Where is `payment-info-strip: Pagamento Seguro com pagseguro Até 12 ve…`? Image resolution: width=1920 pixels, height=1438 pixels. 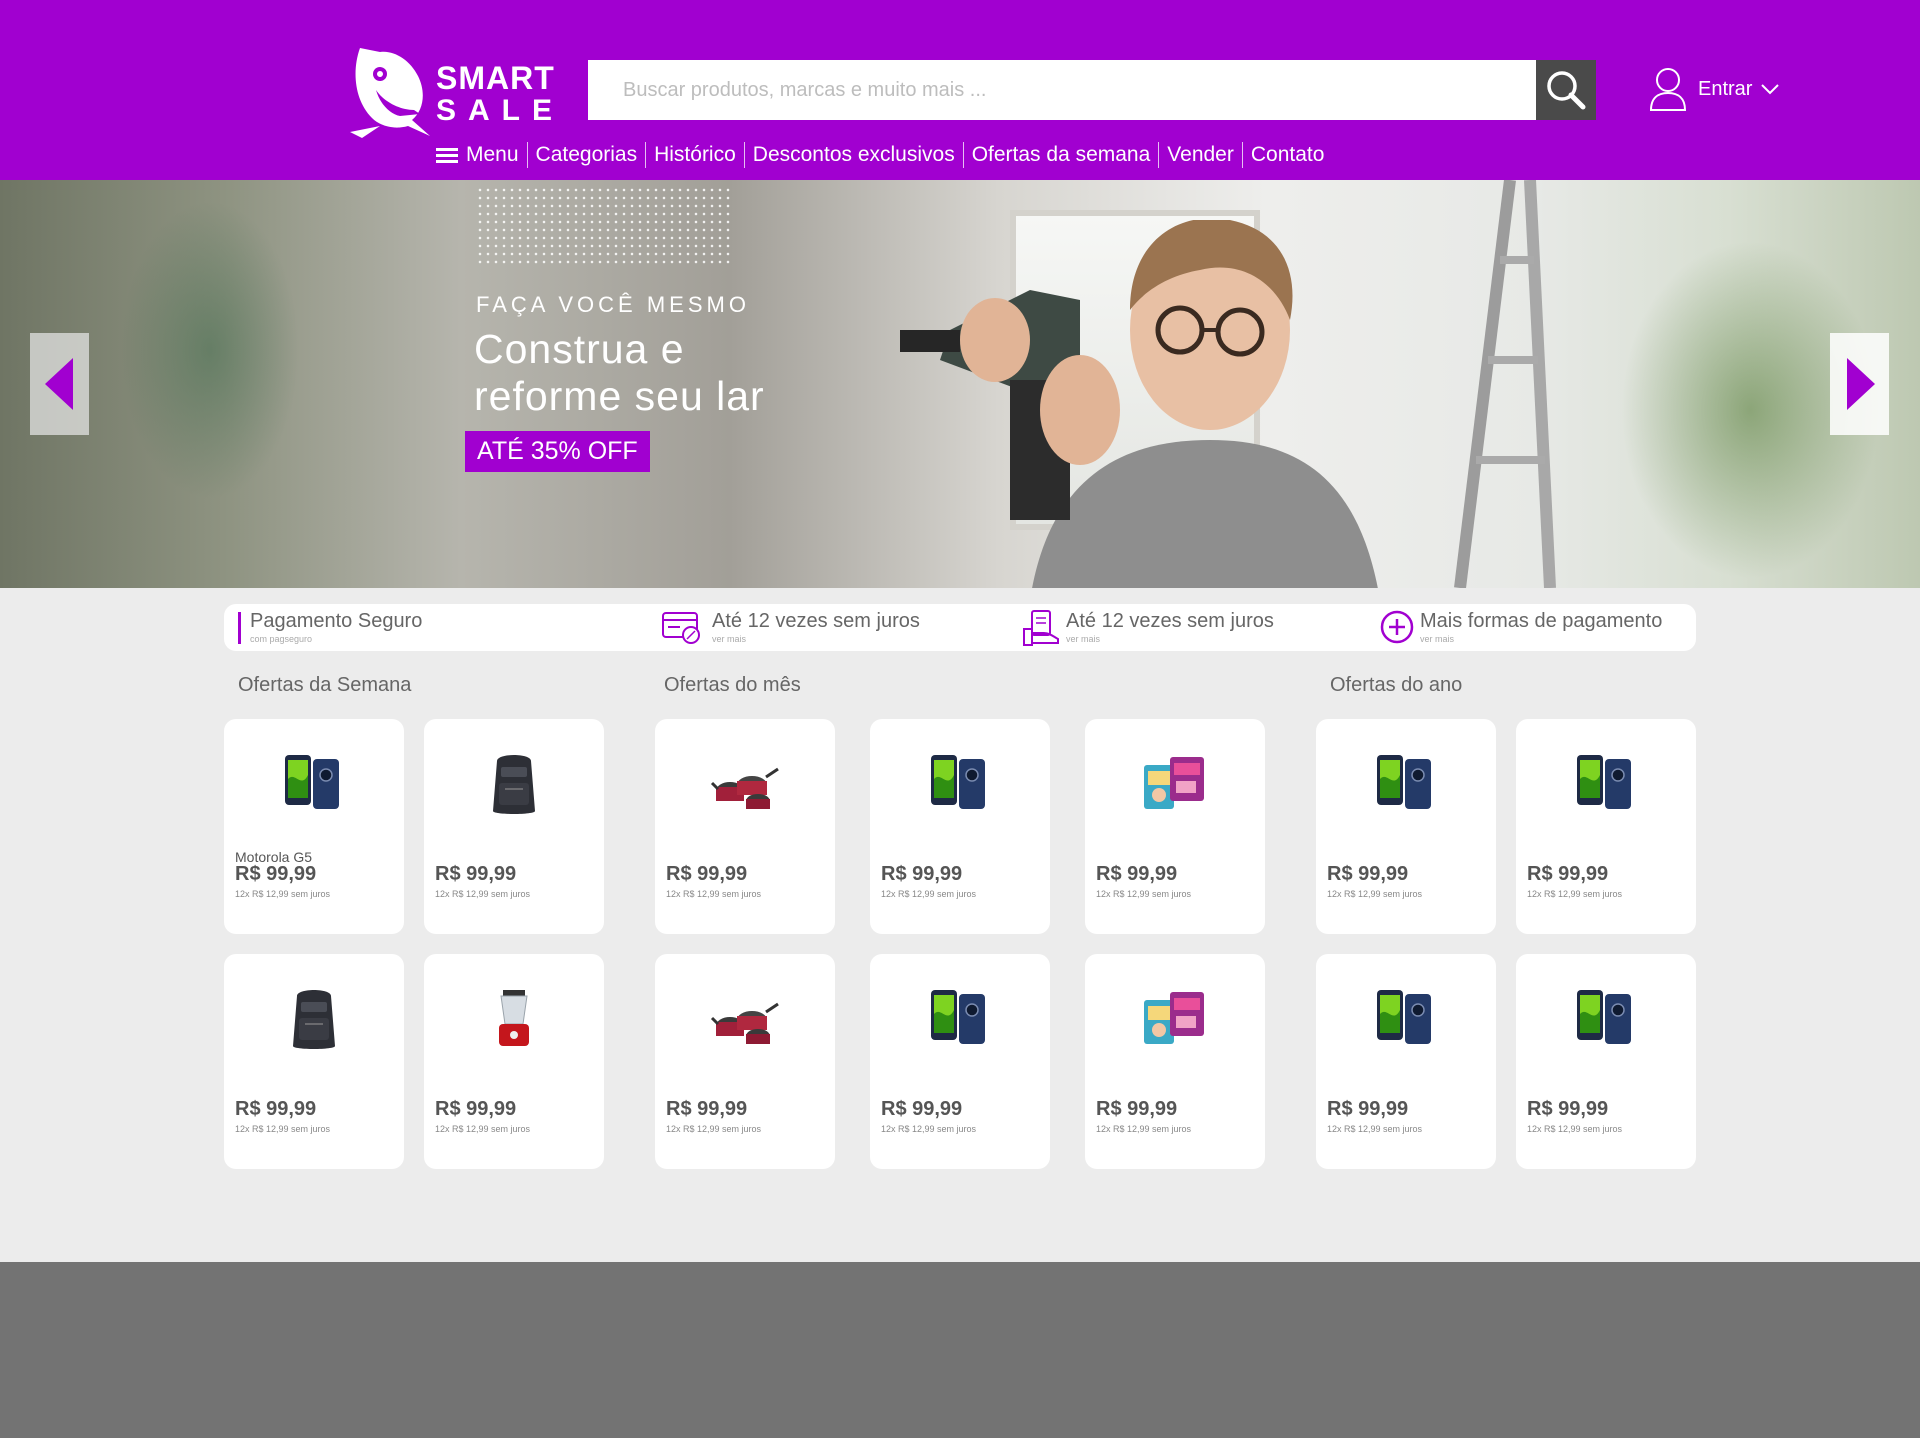
payment-info-strip: Pagamento Seguro com pagseguro Até 12 ve… is located at coordinates (960, 627).